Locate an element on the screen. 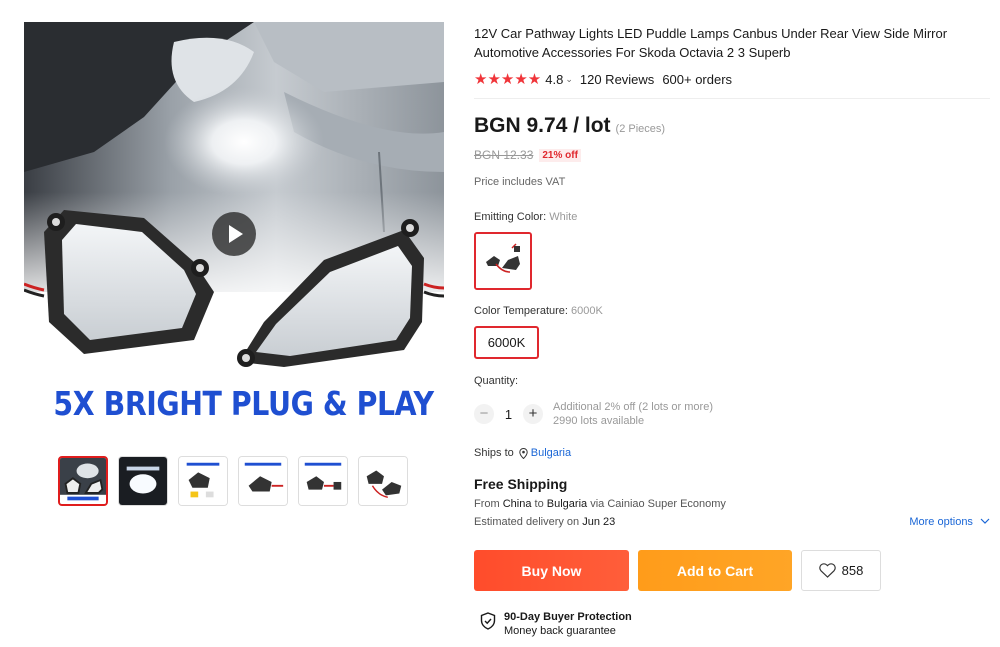 The height and width of the screenshot is (647, 1000). vat-note: Price includes VAT is located at coordinates (520, 182).